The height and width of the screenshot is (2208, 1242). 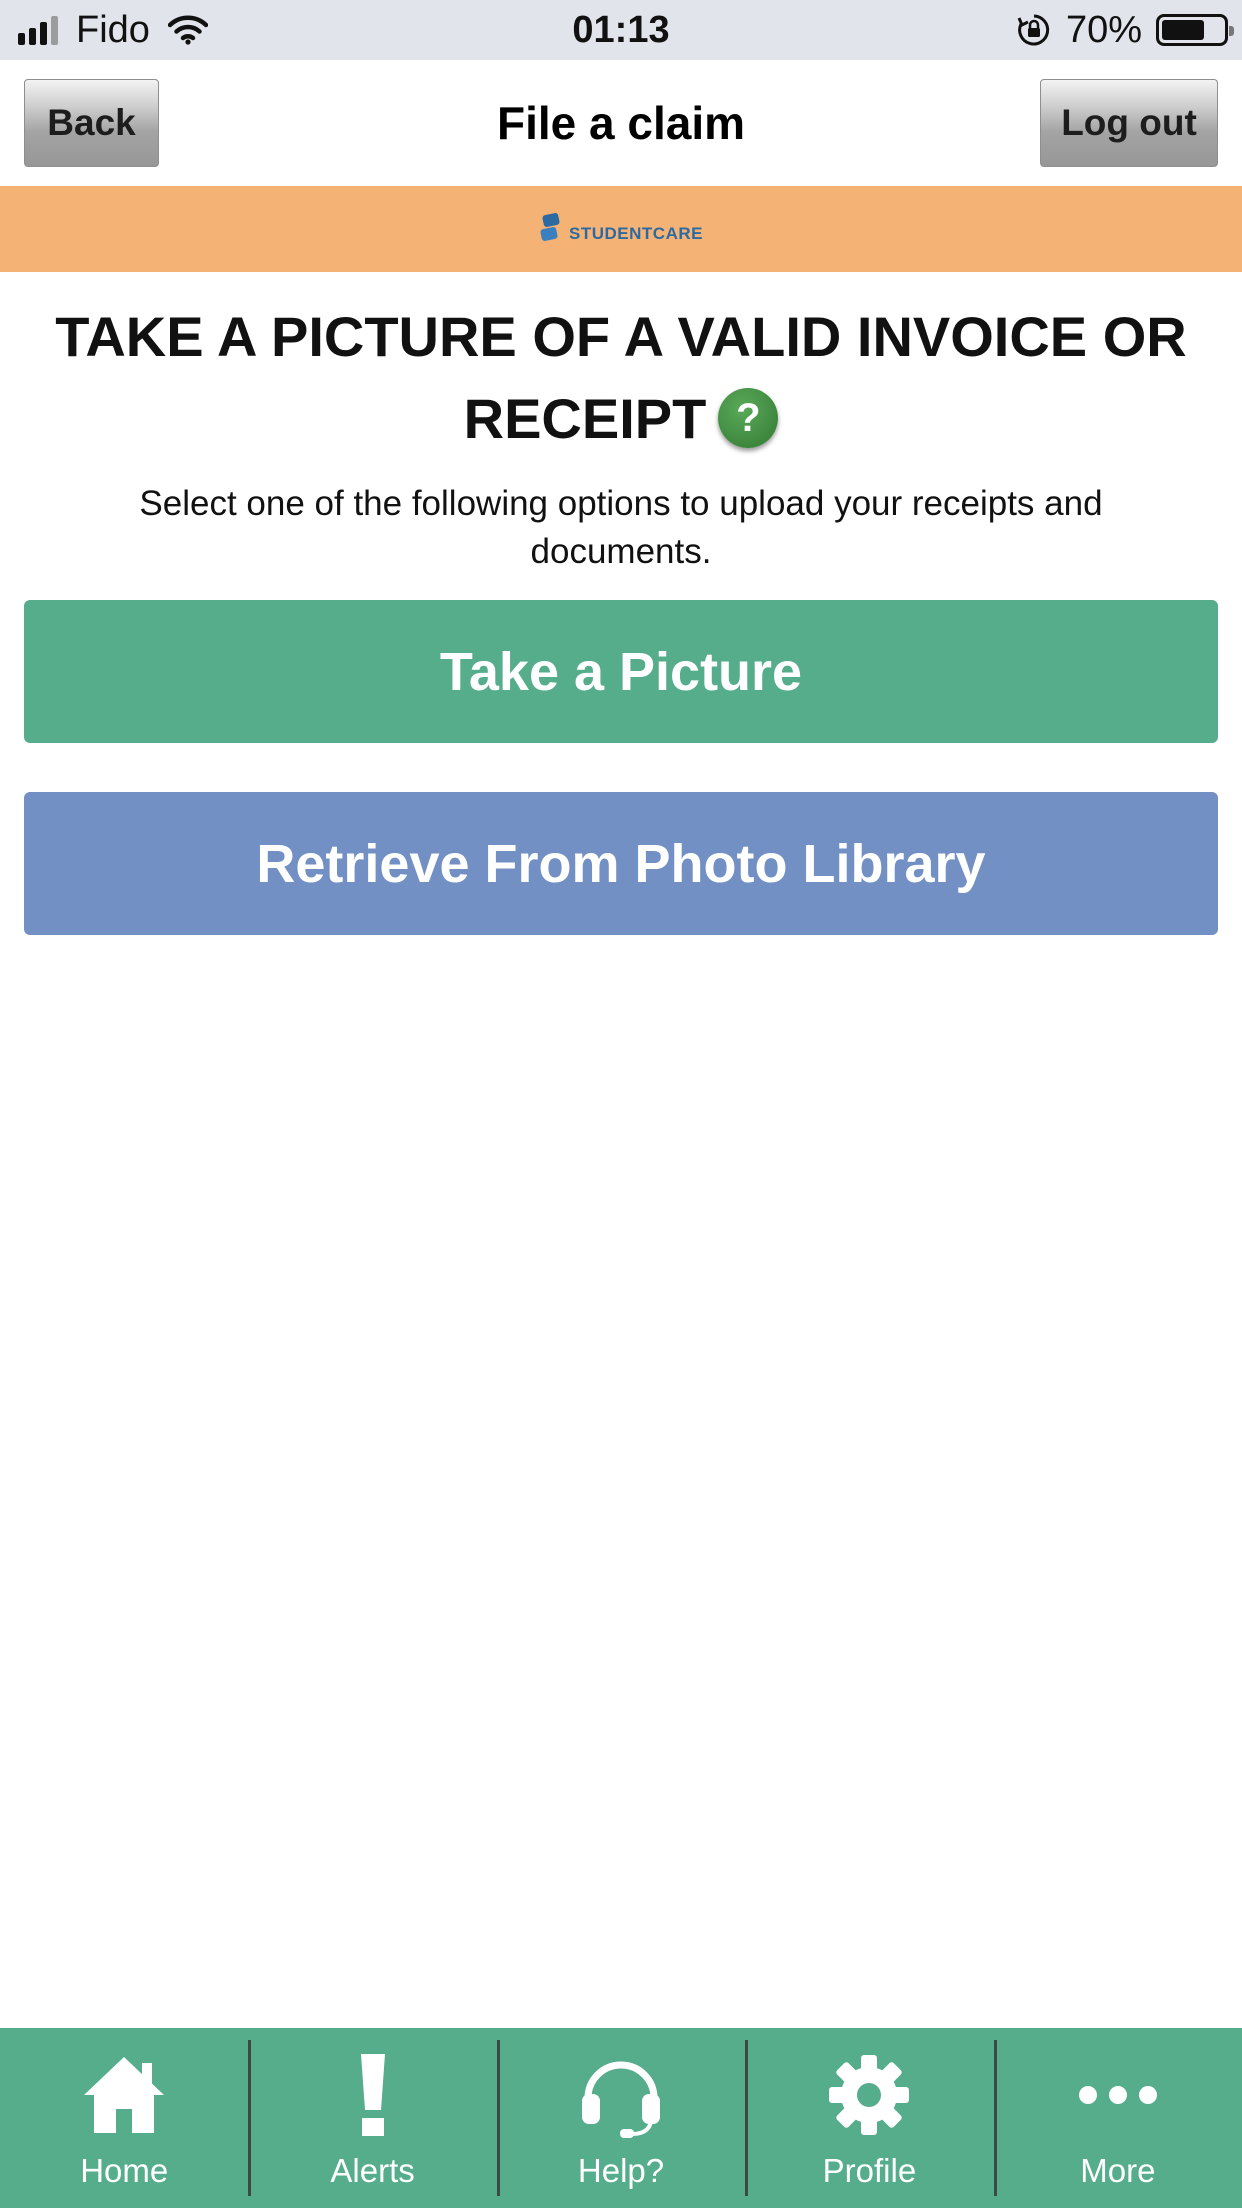 I want to click on logout-button: Log out, so click(x=1129, y=123).